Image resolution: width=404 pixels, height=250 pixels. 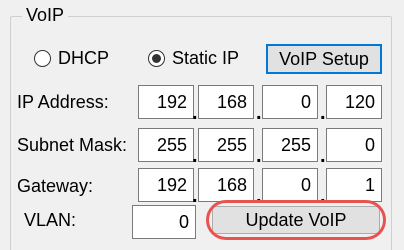 I want to click on ip-octet-2: 168, so click(x=226, y=102).